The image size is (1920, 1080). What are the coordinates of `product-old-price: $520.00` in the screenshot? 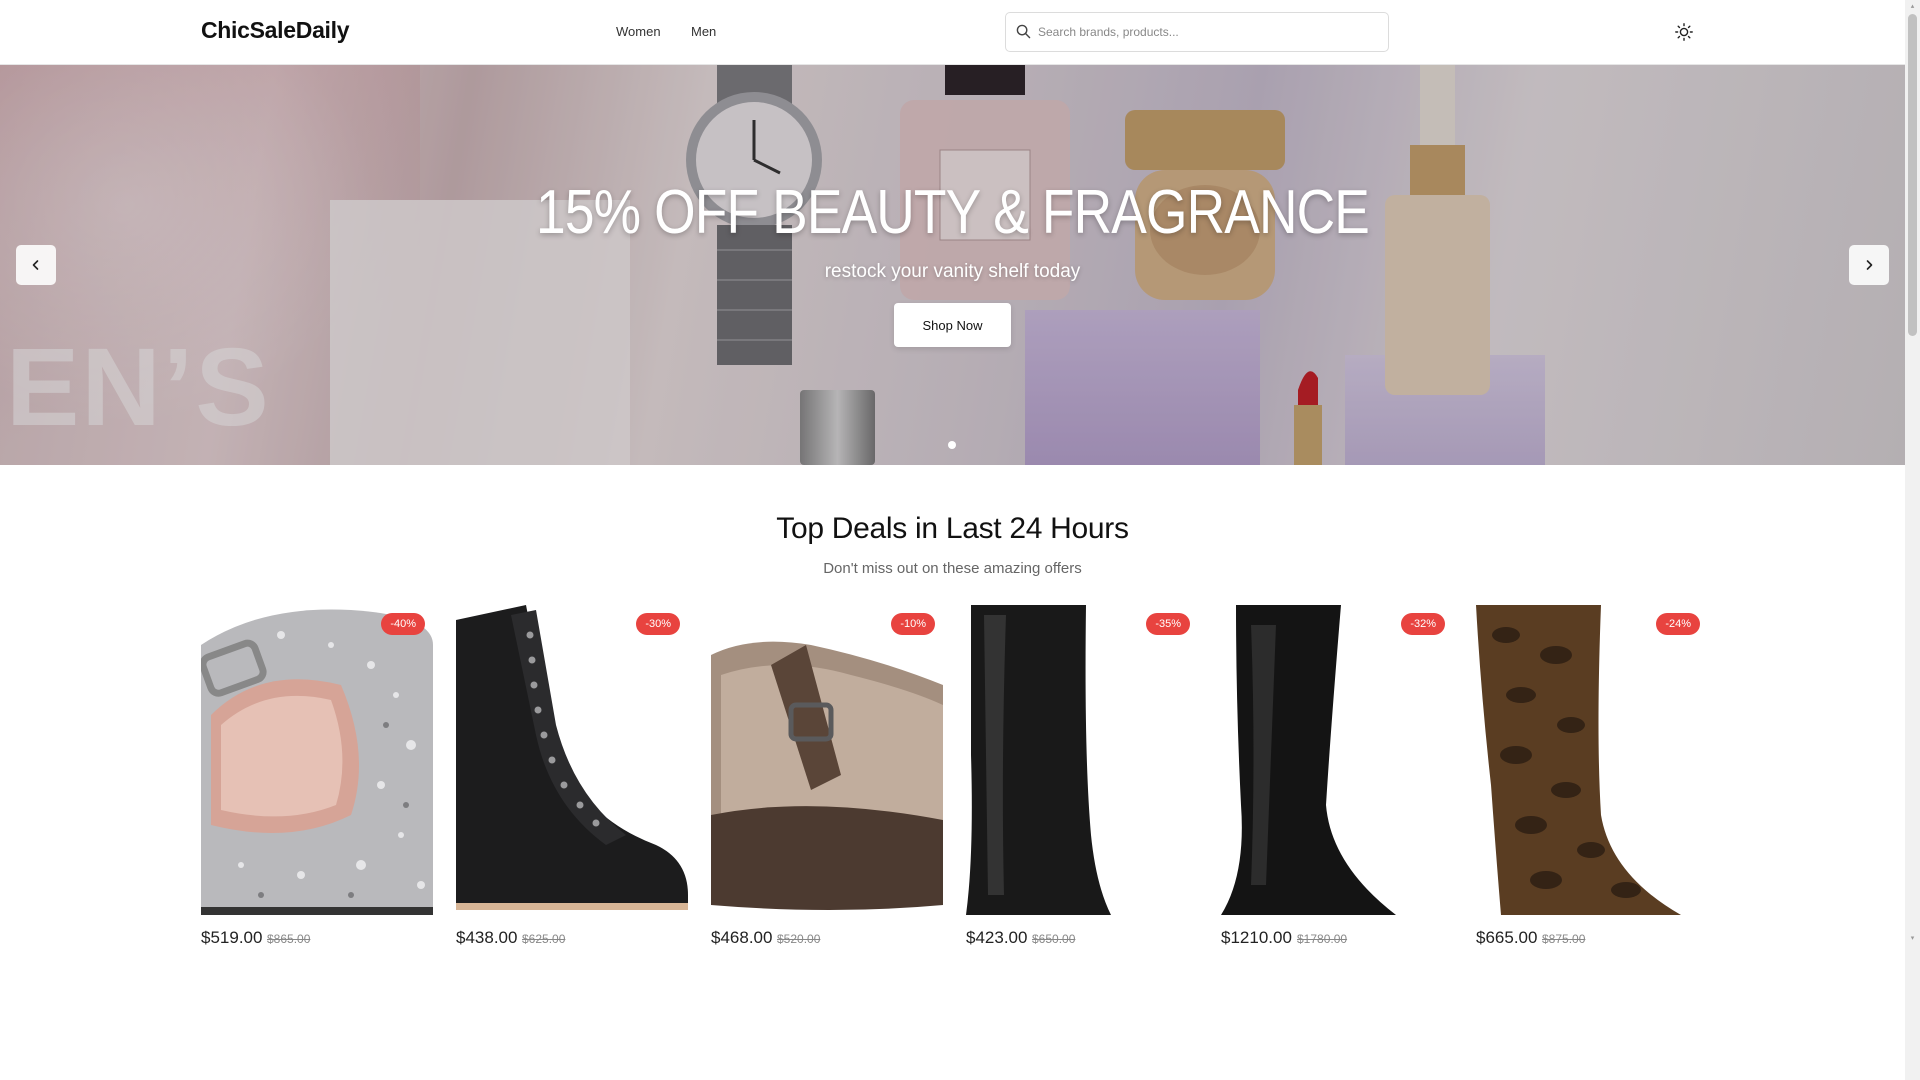 It's located at (799, 939).